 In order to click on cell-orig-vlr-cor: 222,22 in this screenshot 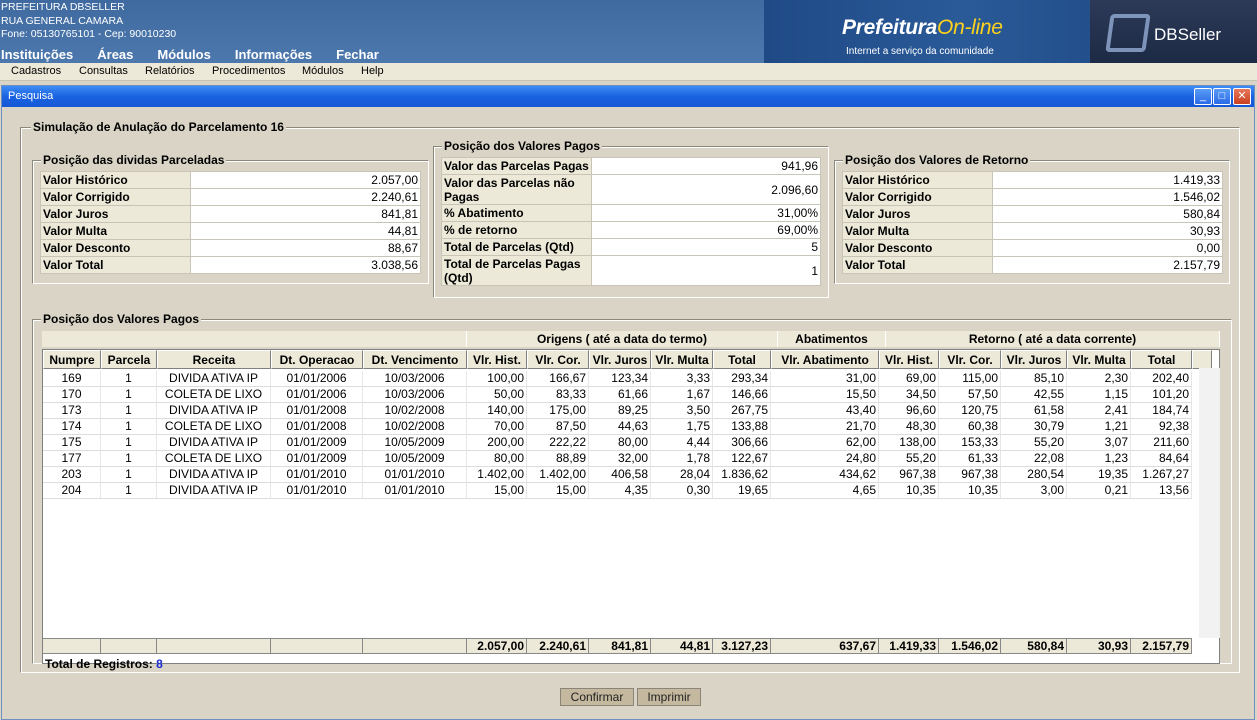, I will do `click(558, 443)`.